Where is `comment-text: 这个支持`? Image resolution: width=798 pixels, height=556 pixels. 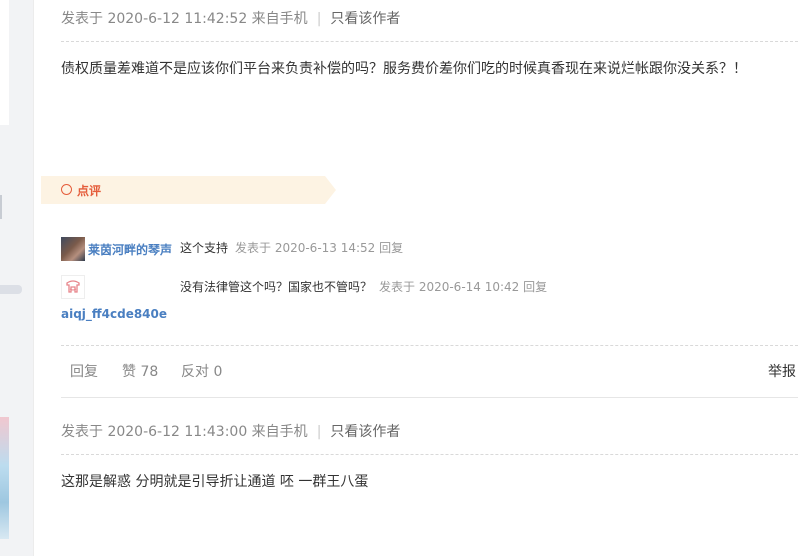
comment-text: 这个支持 is located at coordinates (204, 248).